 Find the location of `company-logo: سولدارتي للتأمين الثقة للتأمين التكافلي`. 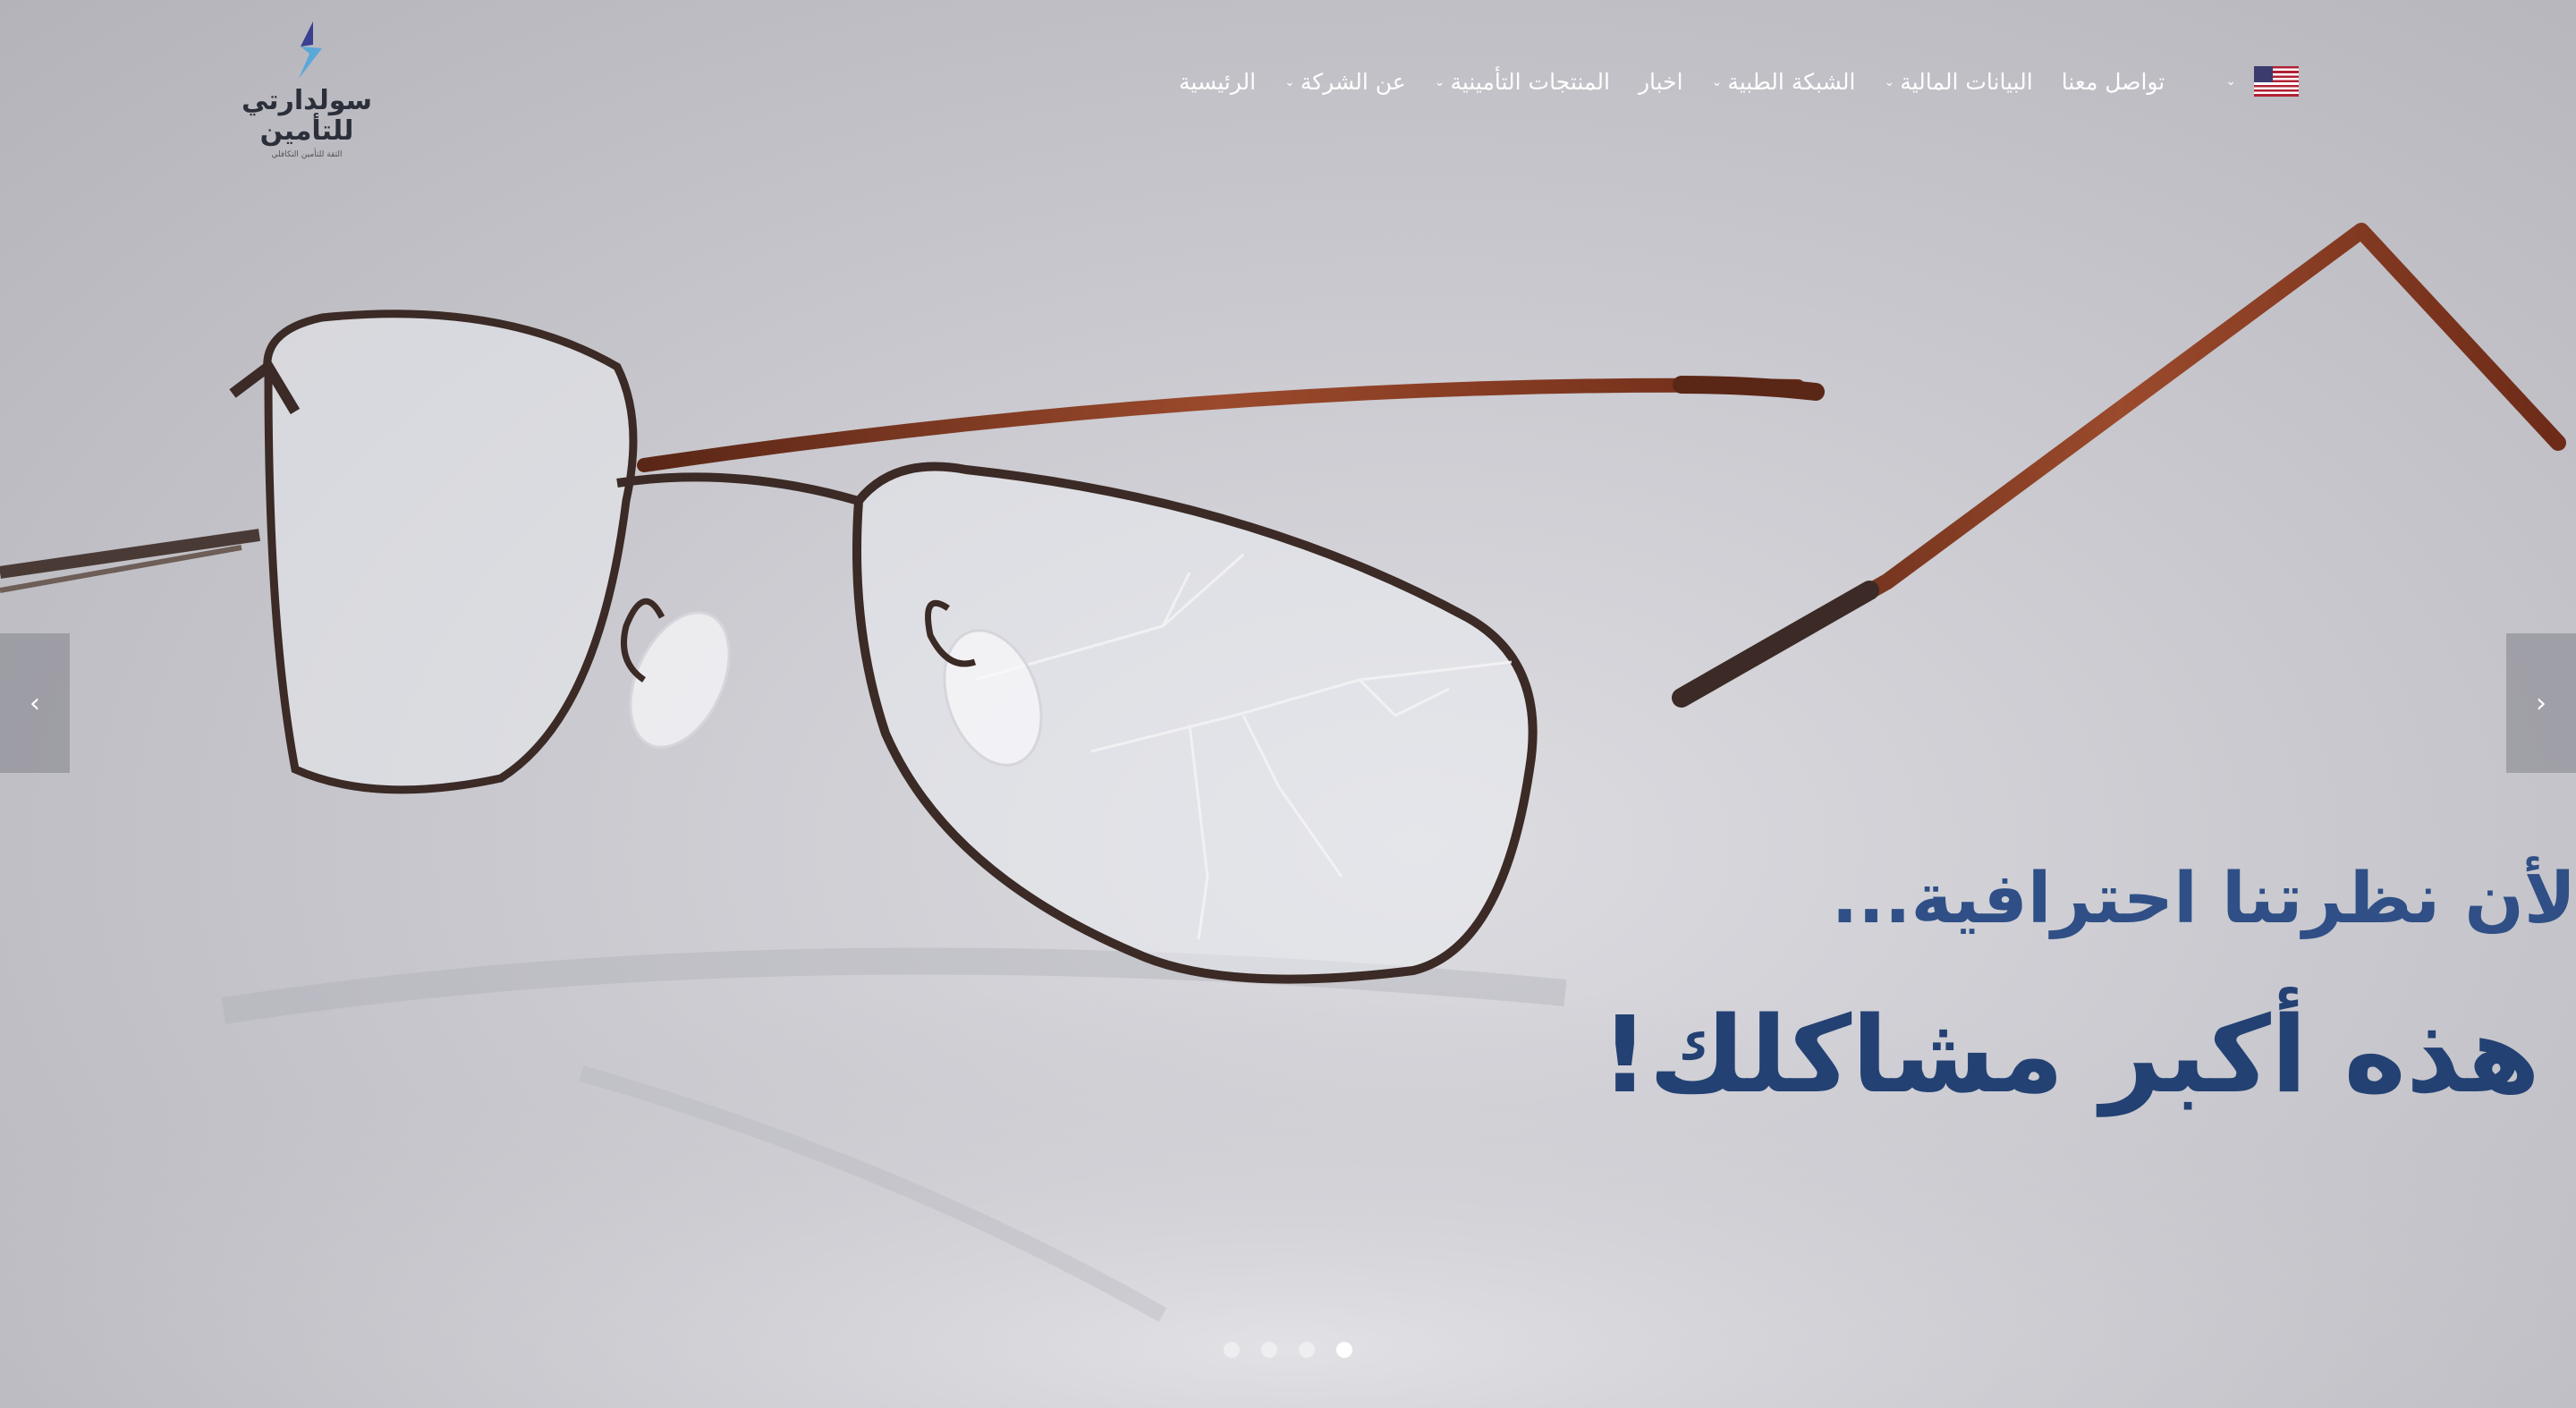

company-logo: سولدارتي للتأمين الثقة للتأمين التكافلي is located at coordinates (307, 96).